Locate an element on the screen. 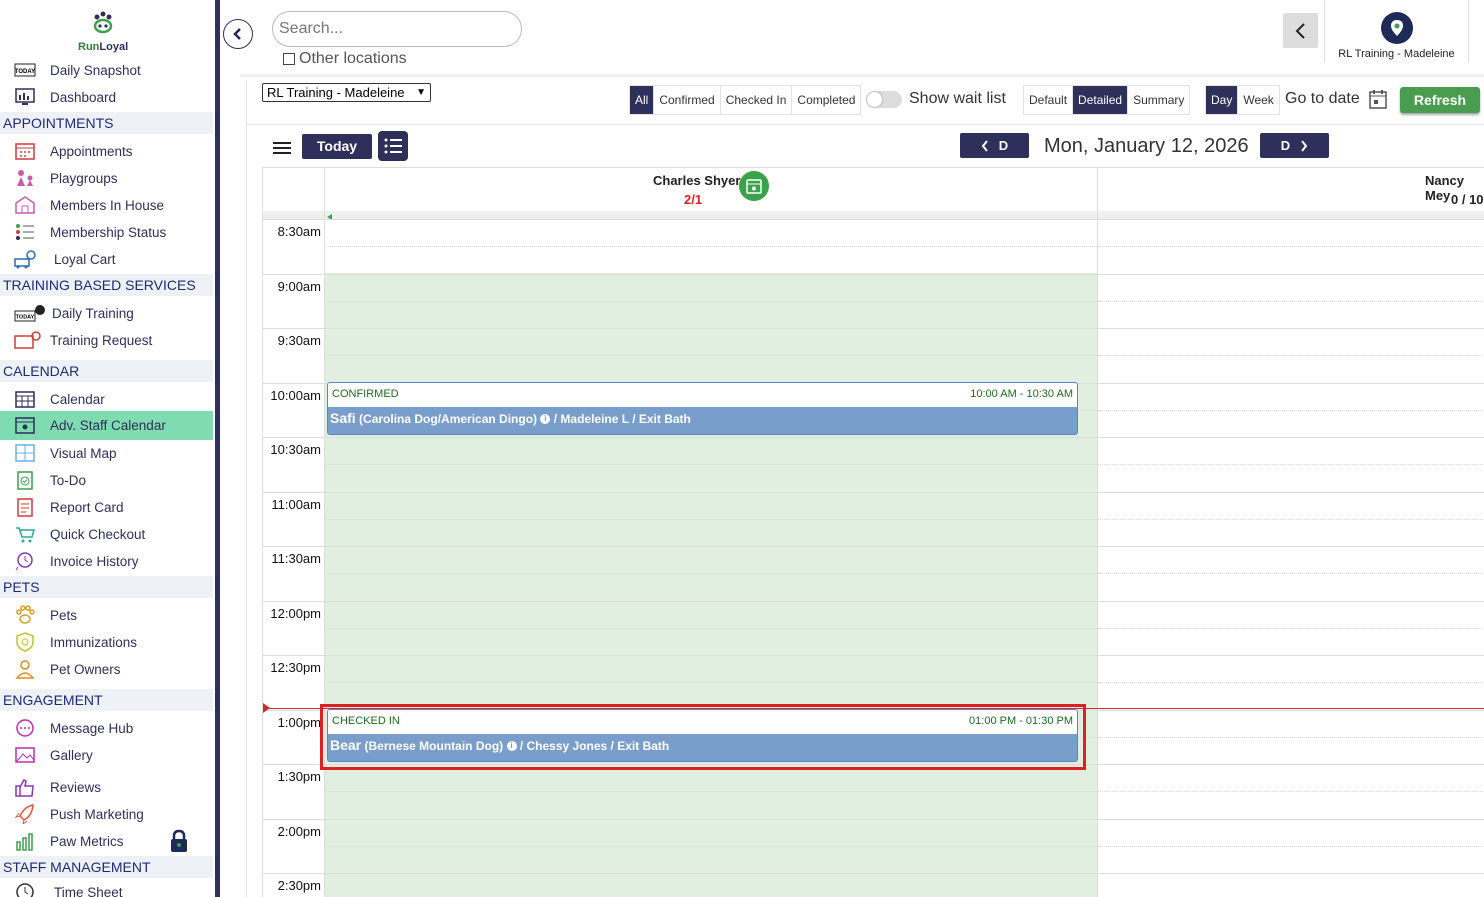 The image size is (1484, 897). time-label: 9:00am is located at coordinates (299, 286).